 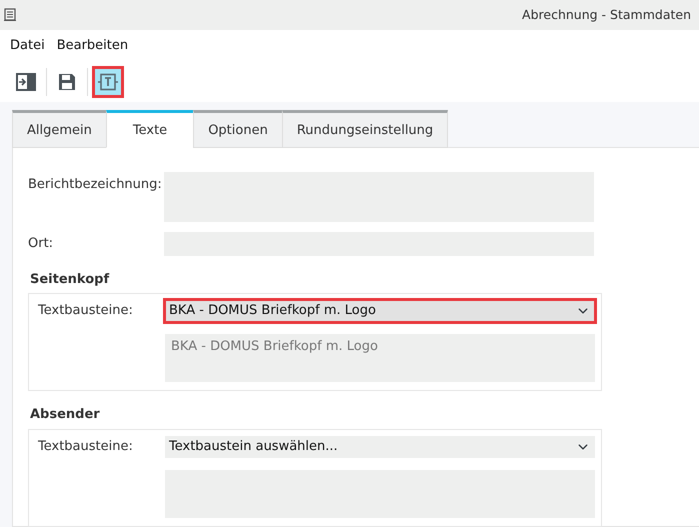 I want to click on text-field-icon, so click(x=108, y=82).